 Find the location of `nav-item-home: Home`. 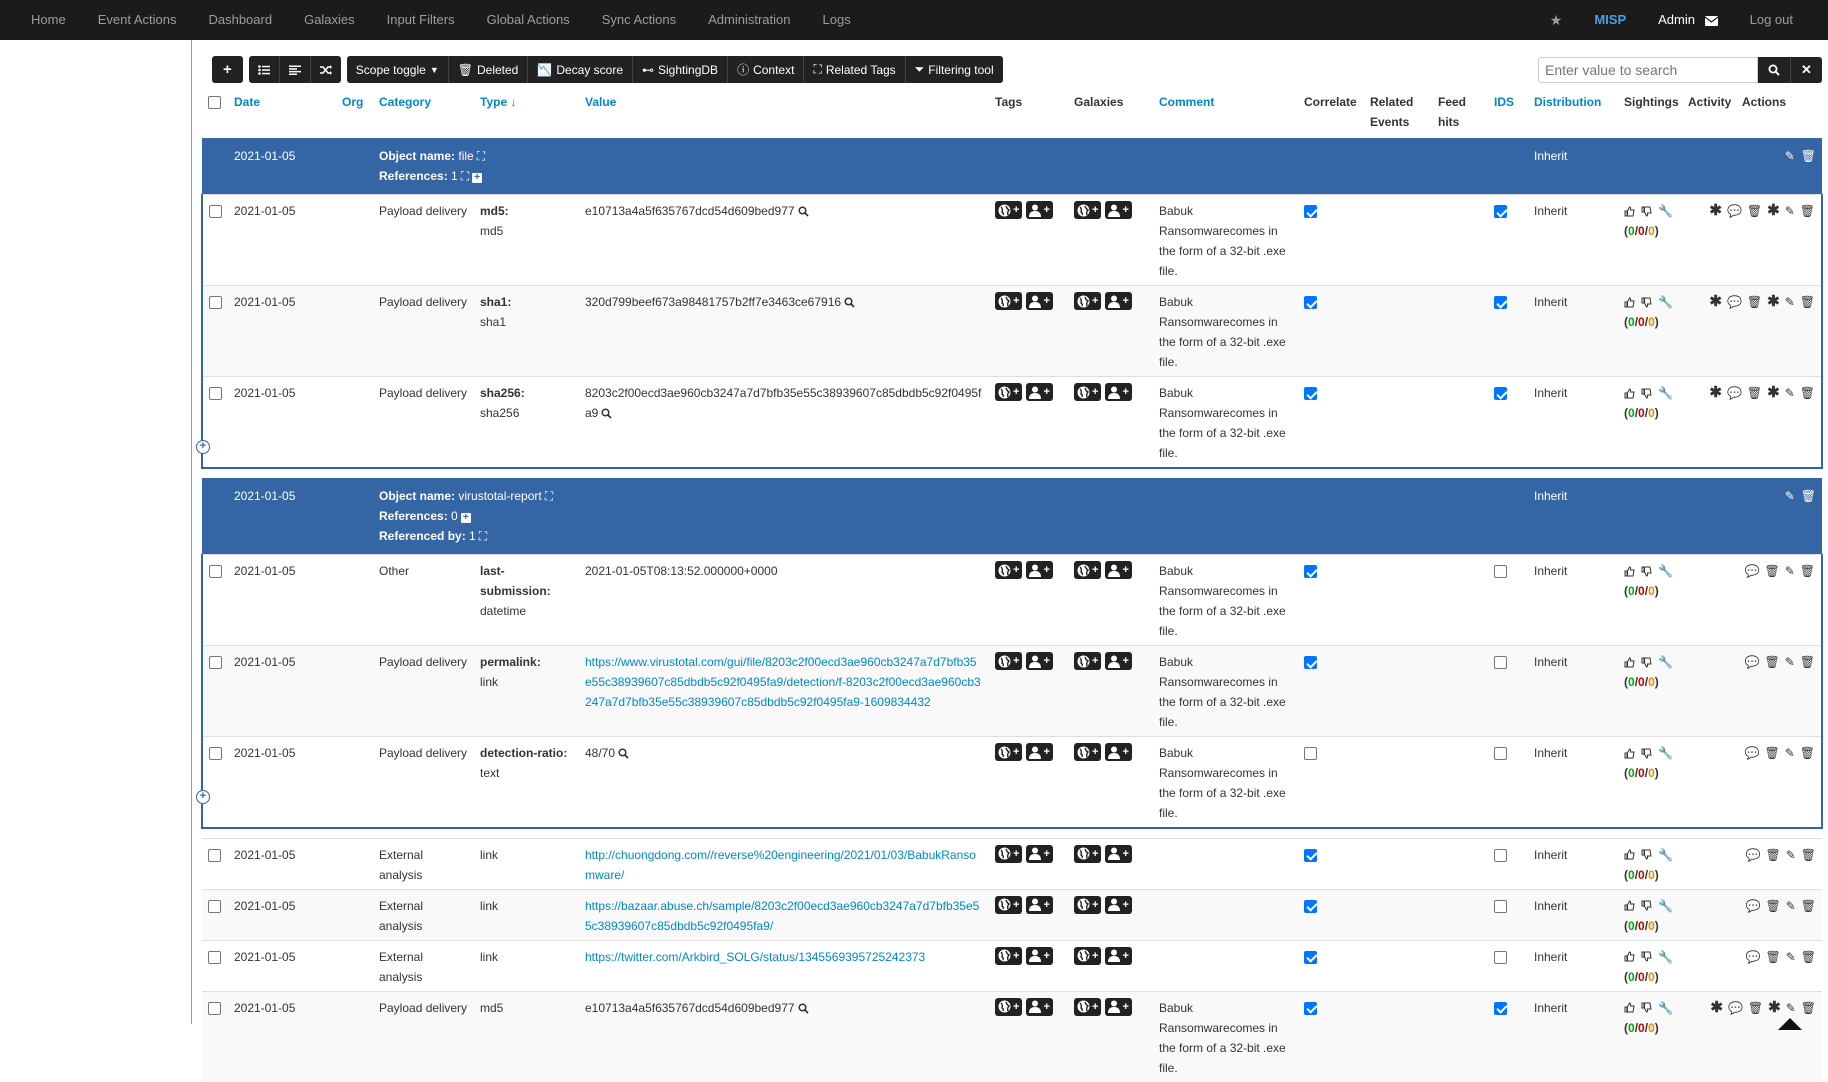

nav-item-home: Home is located at coordinates (41, 20).